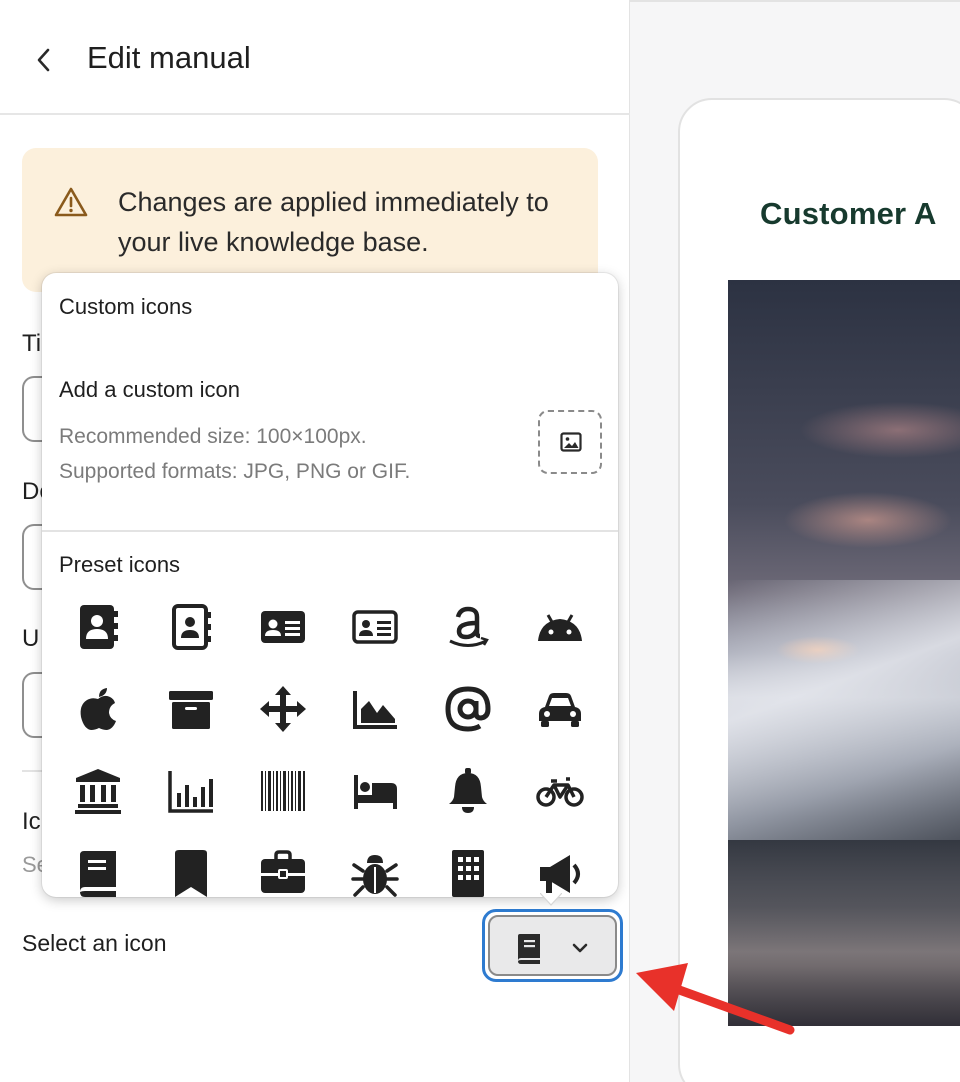 The height and width of the screenshot is (1082, 960). I want to click on preset-icon-contact-book, so click(191, 627).